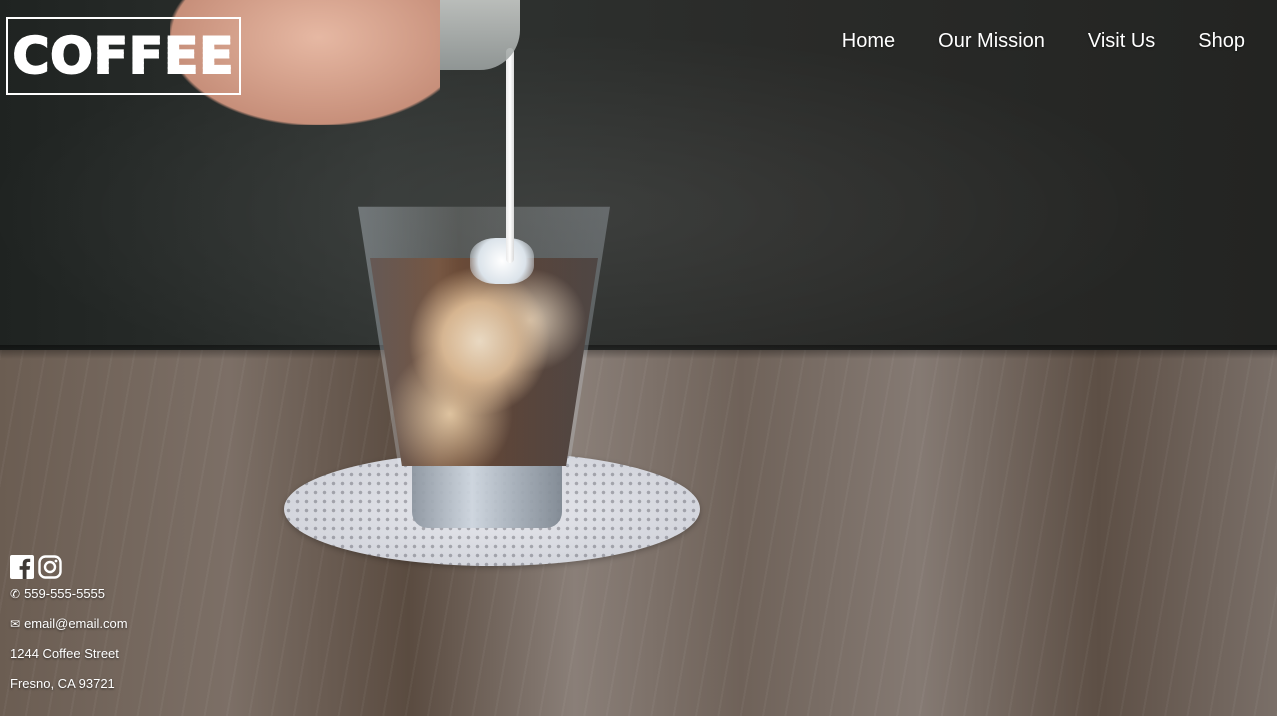 The image size is (1277, 716). Describe the element at coordinates (64, 653) in the screenshot. I see `street-text: 1244 Coffee Street` at that location.